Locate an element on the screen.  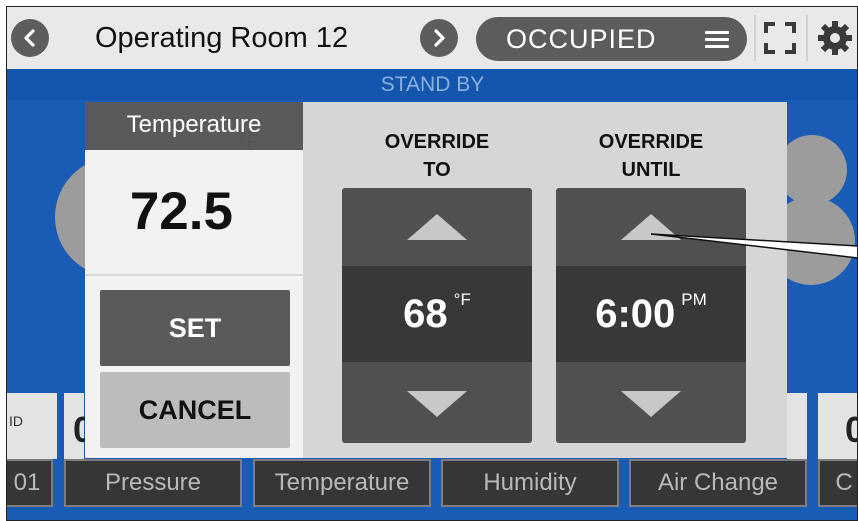
side-card is located at coordinates (797, 426).